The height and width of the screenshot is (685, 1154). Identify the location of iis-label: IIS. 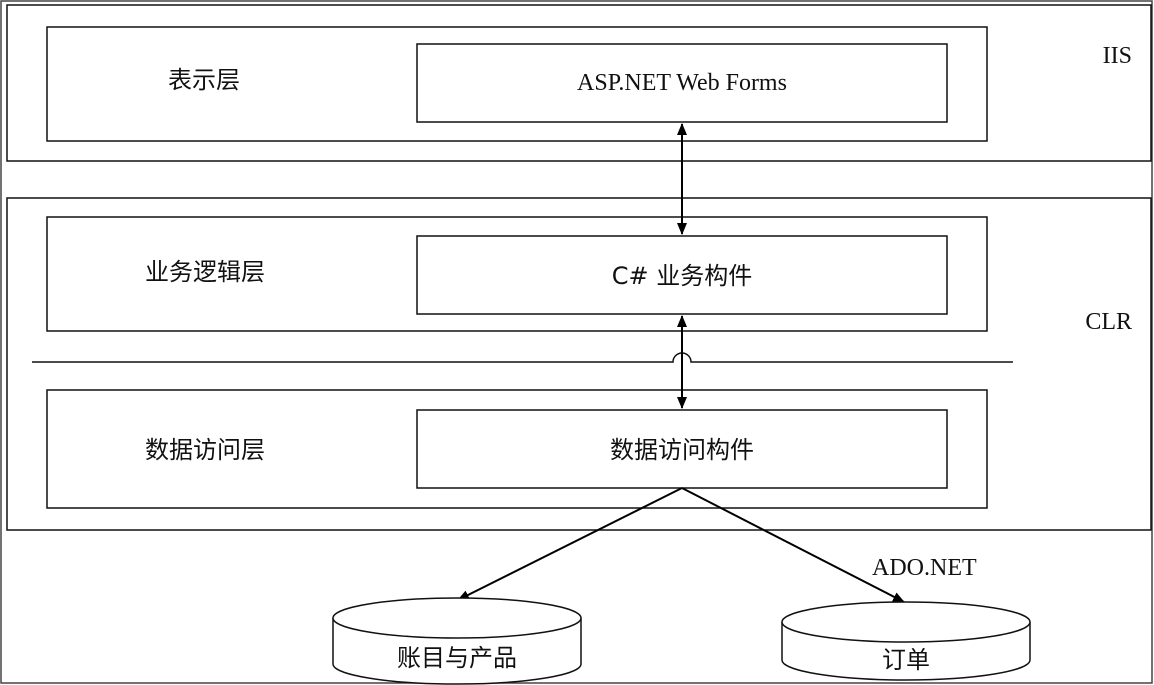
(1117, 56).